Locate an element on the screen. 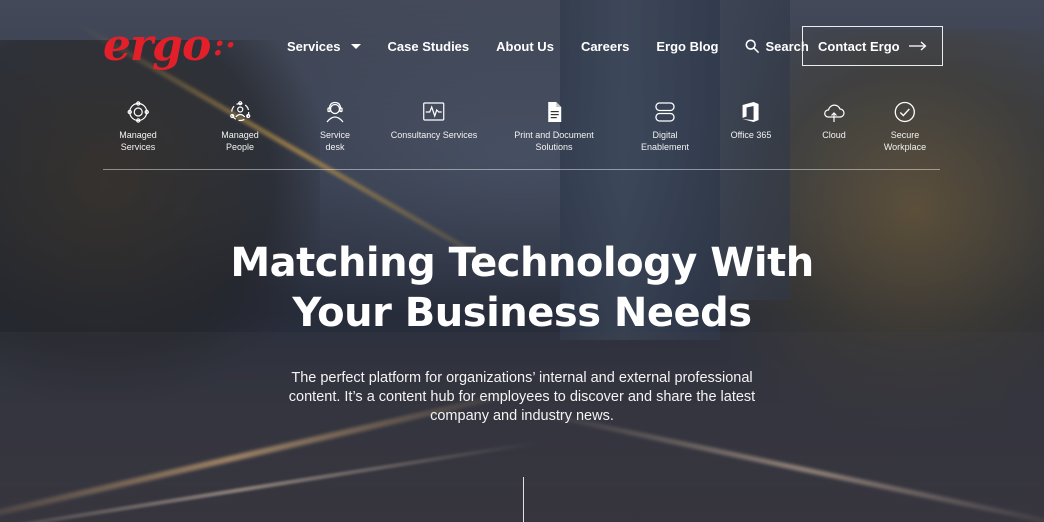 The width and height of the screenshot is (1044, 522). office-365-icon is located at coordinates (751, 112).